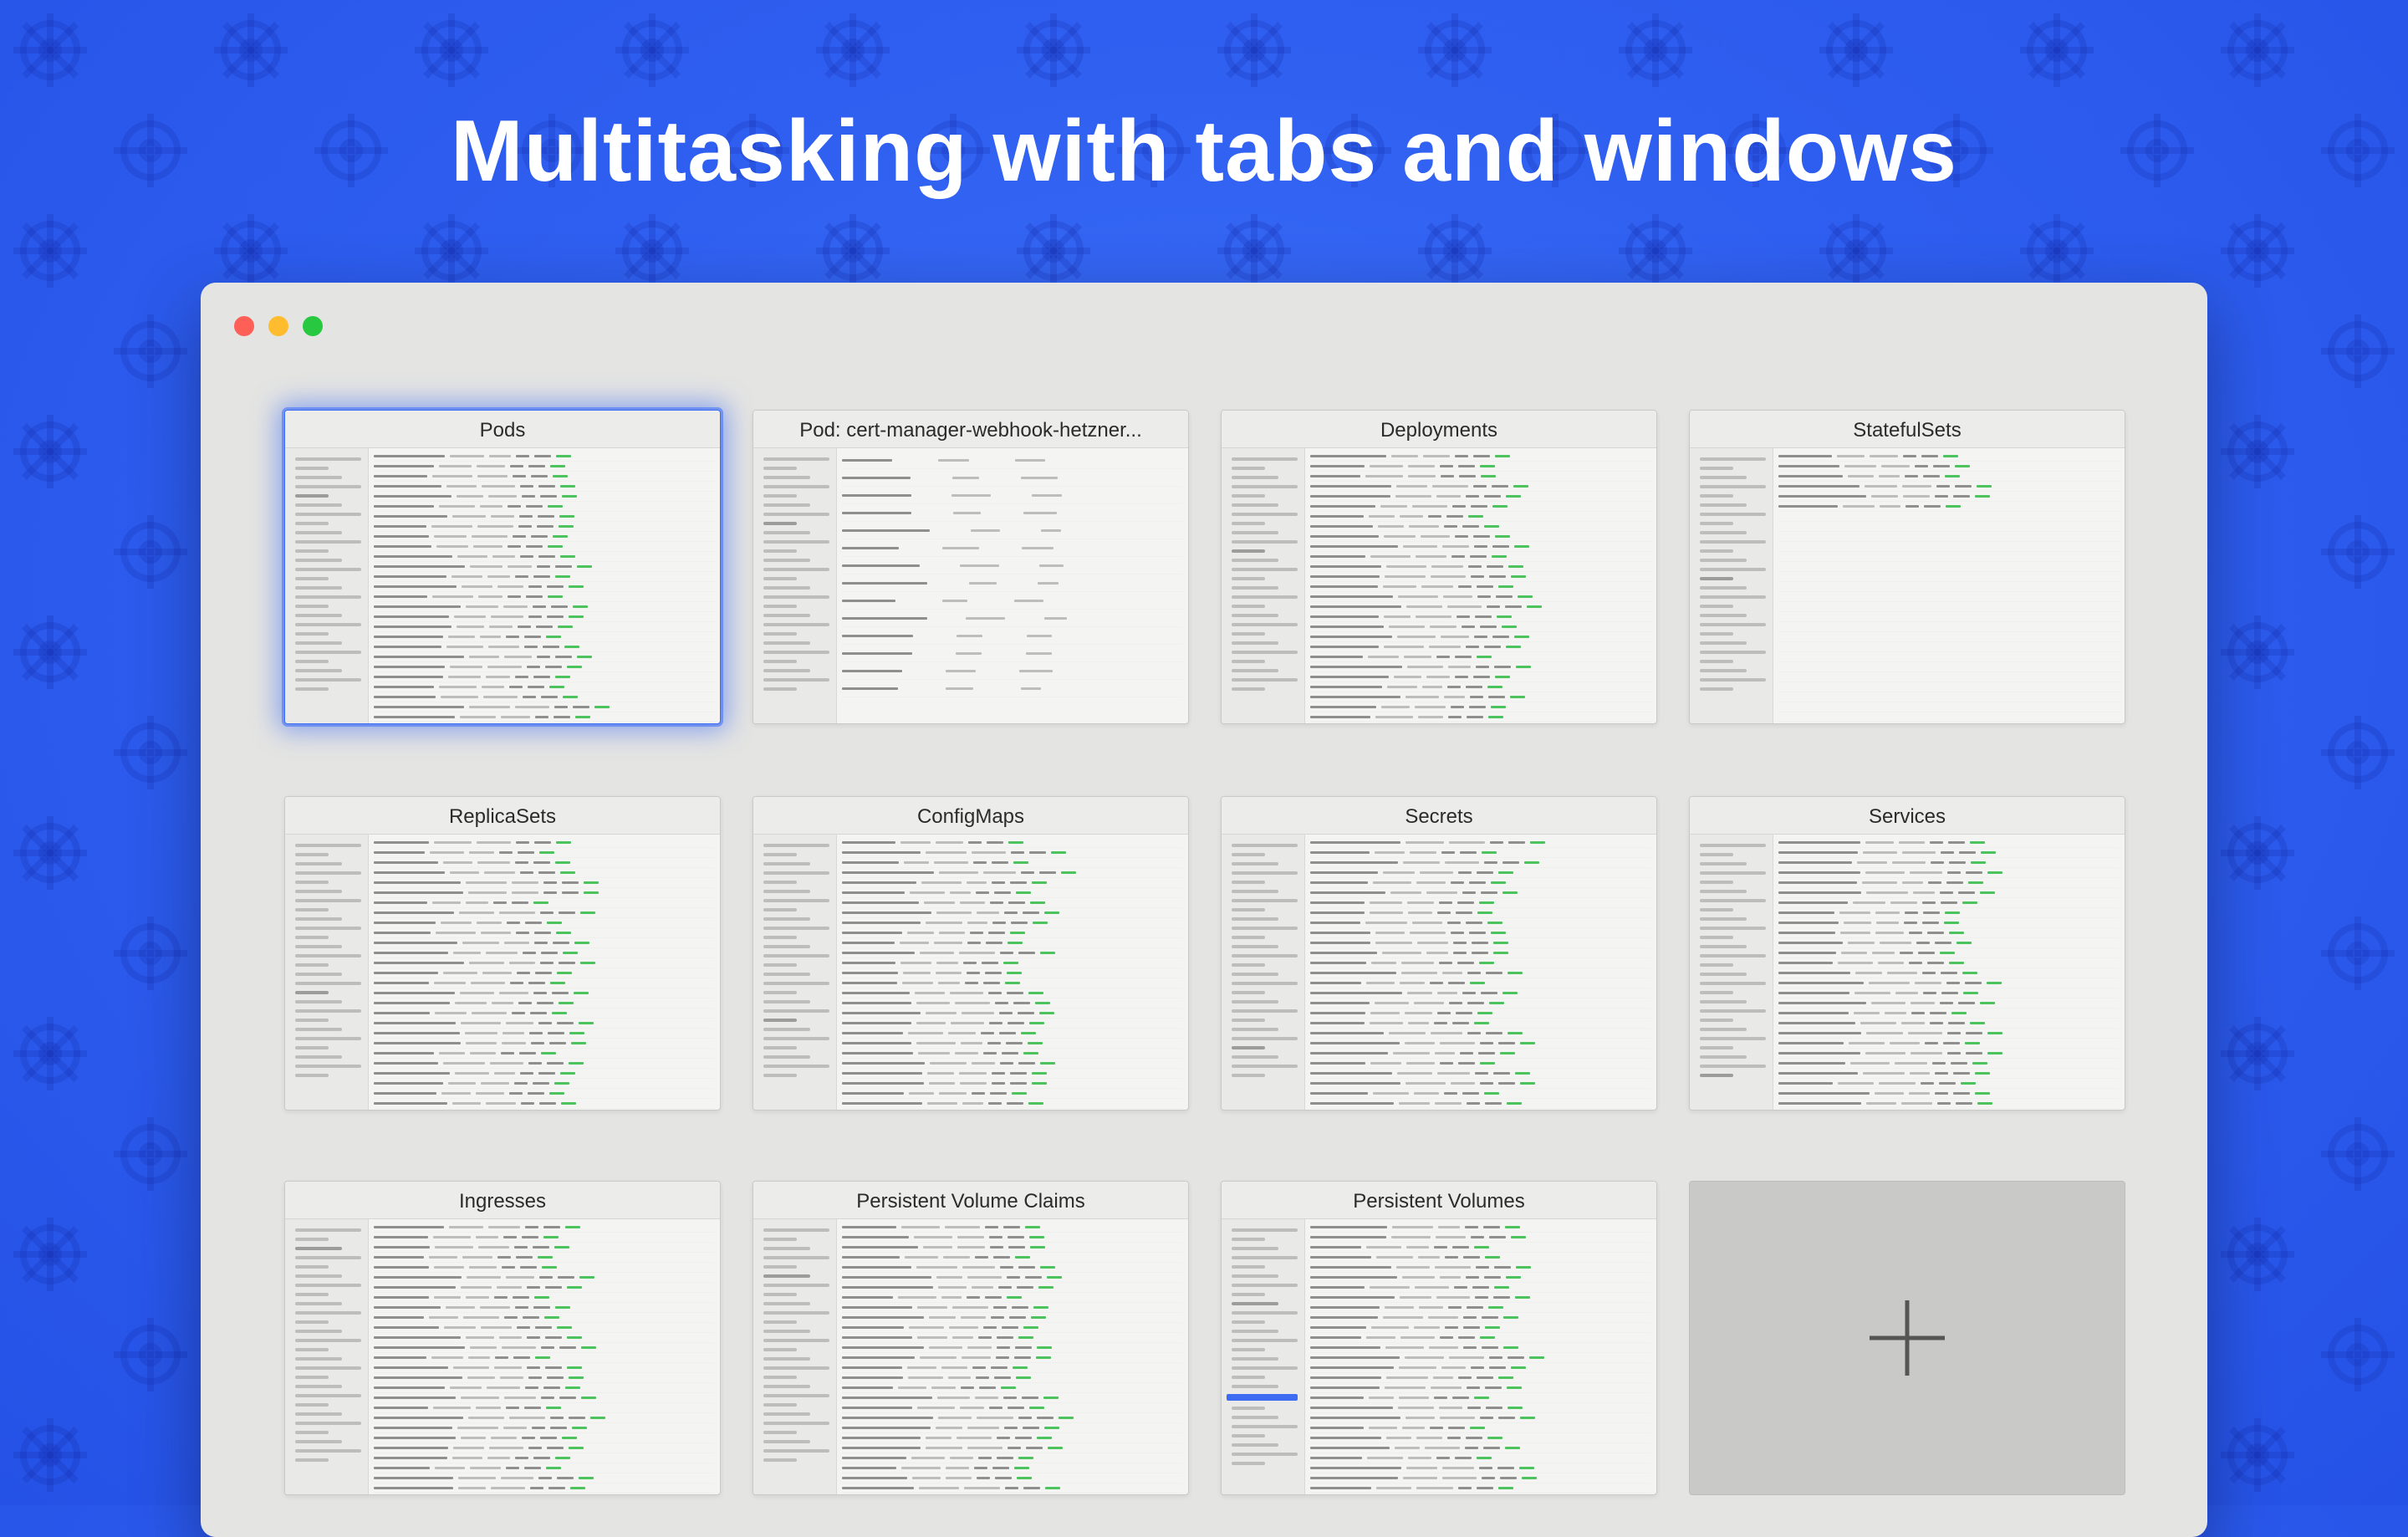  I want to click on new-tab-button, so click(1907, 1338).